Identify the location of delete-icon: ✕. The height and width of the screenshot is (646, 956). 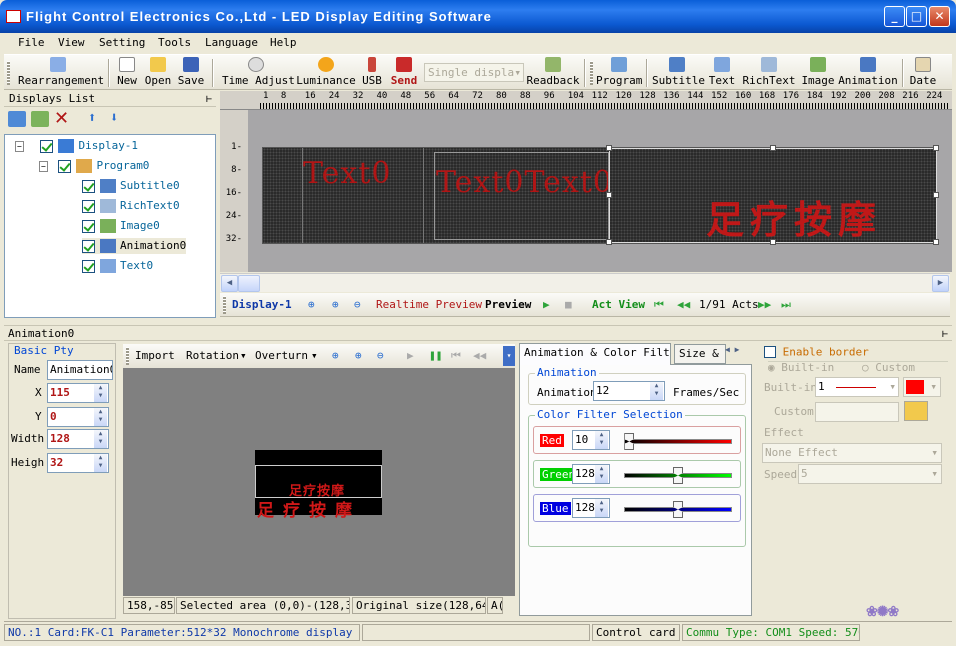
(61, 118).